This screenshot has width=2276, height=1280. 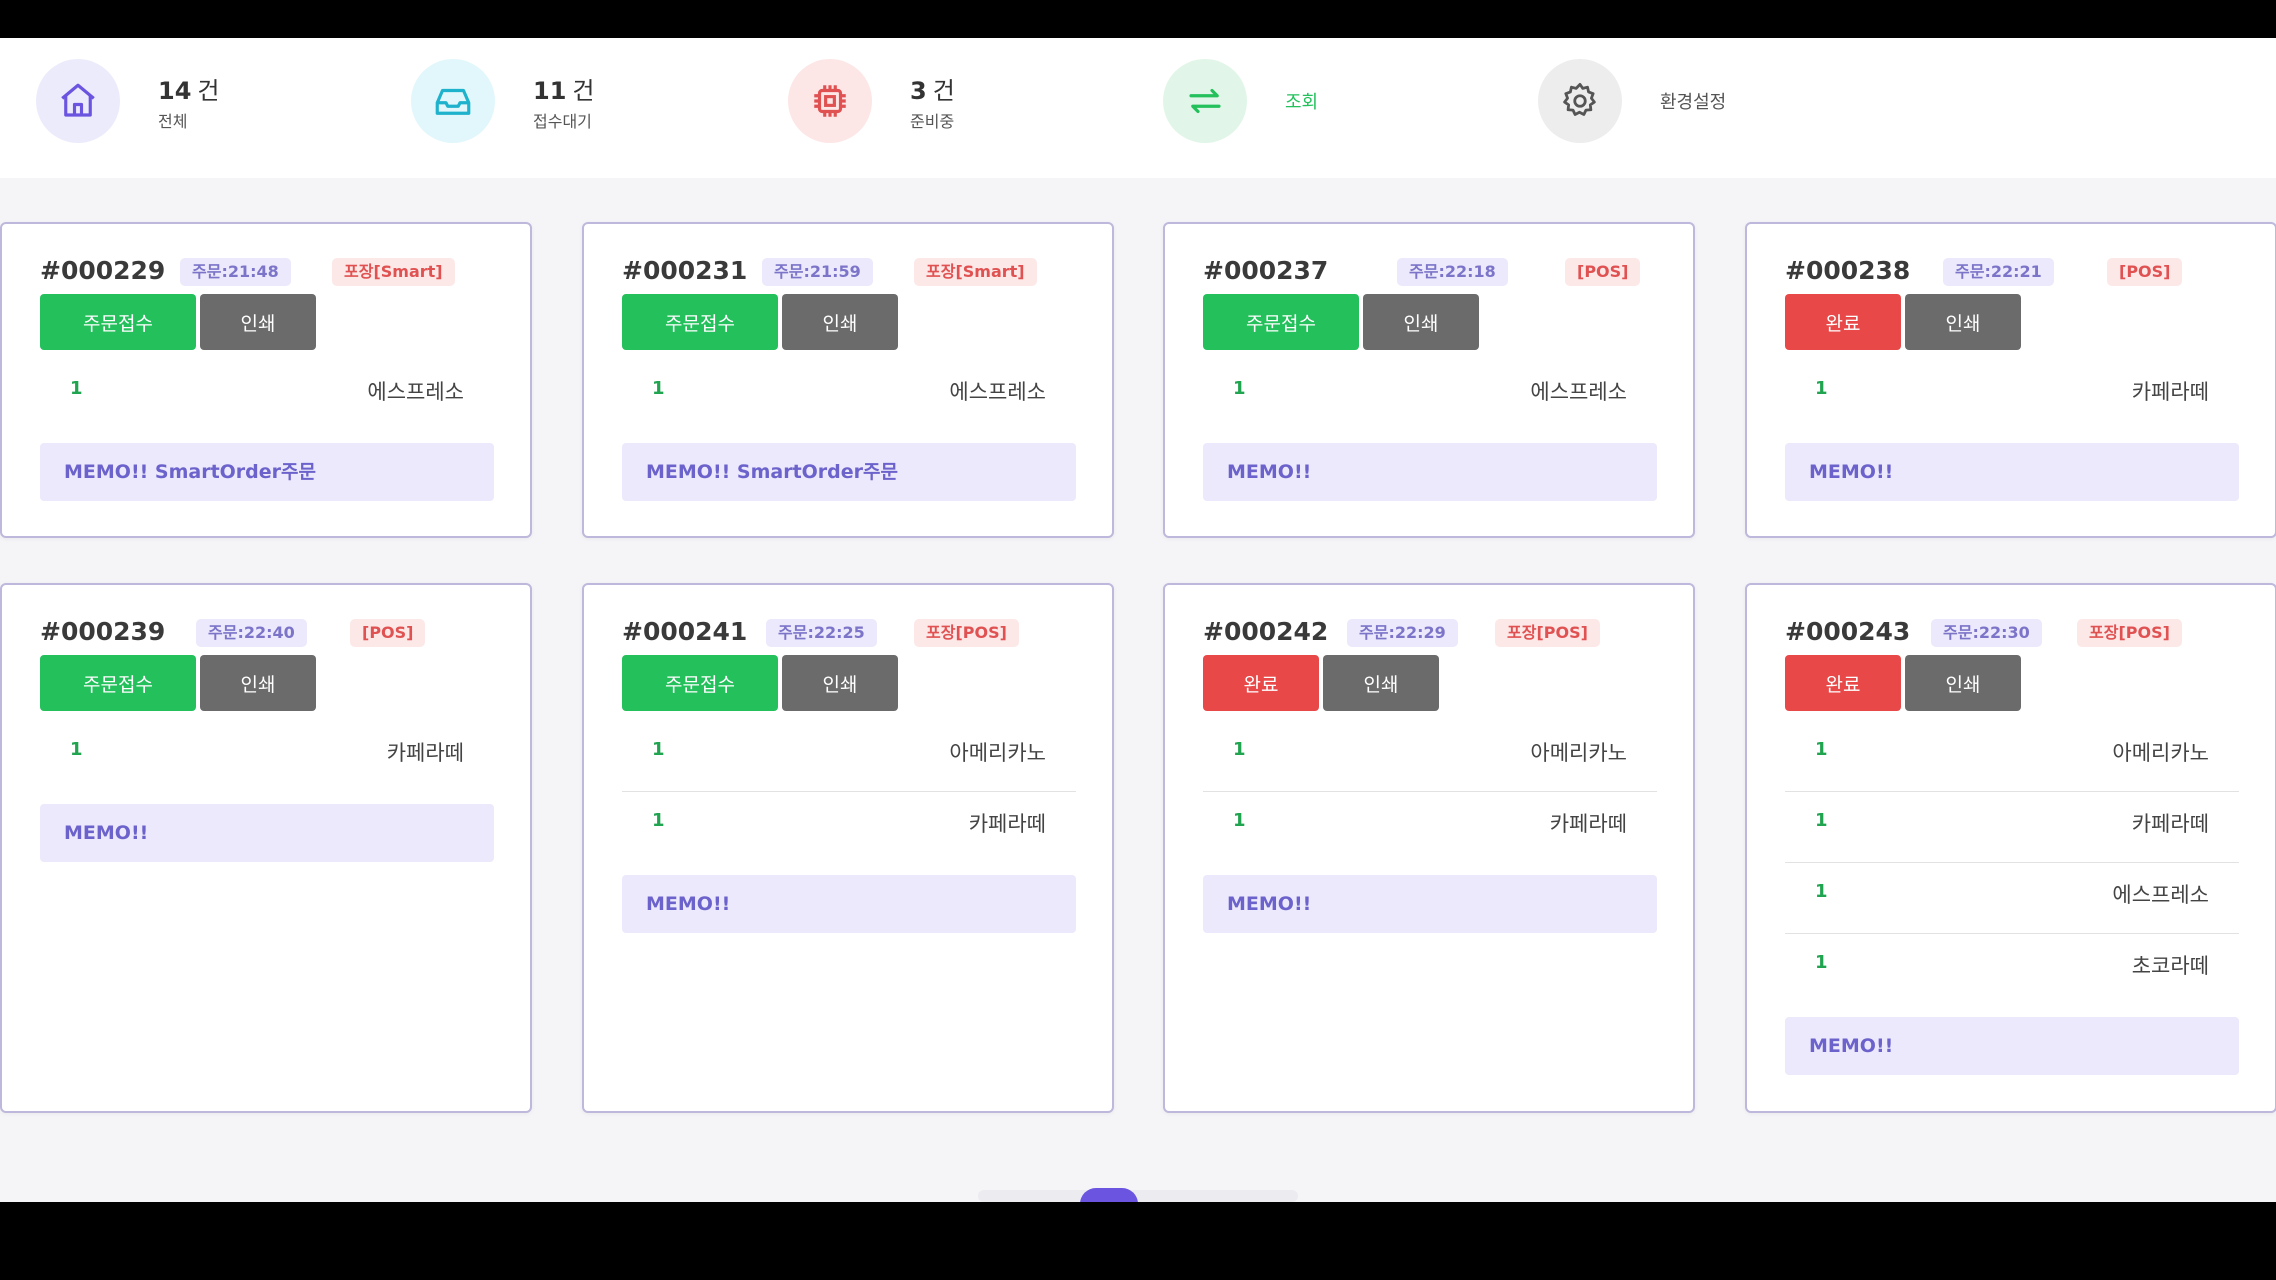 What do you see at coordinates (208, 90) in the screenshot?
I see `stat-total-unit: 건` at bounding box center [208, 90].